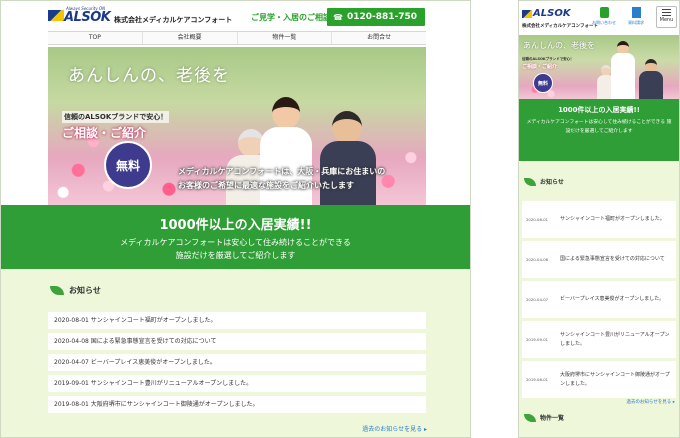  I want to click on mobile-header: ALSOK 株式会社メディカルケアコンフォート お問い合わせ 資料請求 Menu, so click(599, 18).